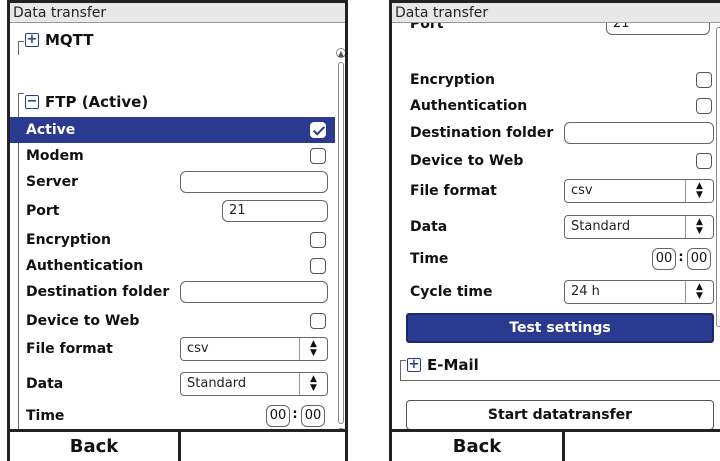 The height and width of the screenshot is (461, 720). I want to click on start-datatransfer-button: Start datatransfer, so click(560, 414).